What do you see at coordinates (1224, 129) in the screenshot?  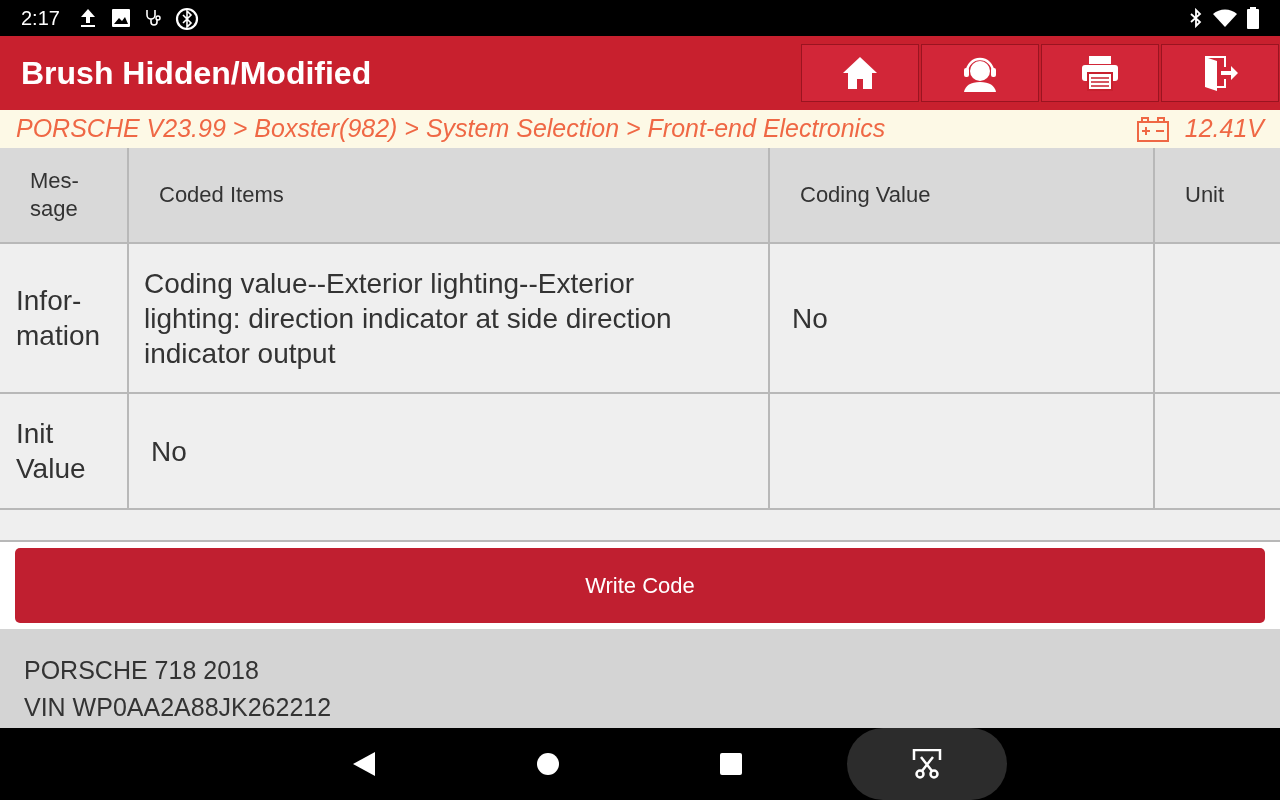 I see `voltage-reading: 12.41V` at bounding box center [1224, 129].